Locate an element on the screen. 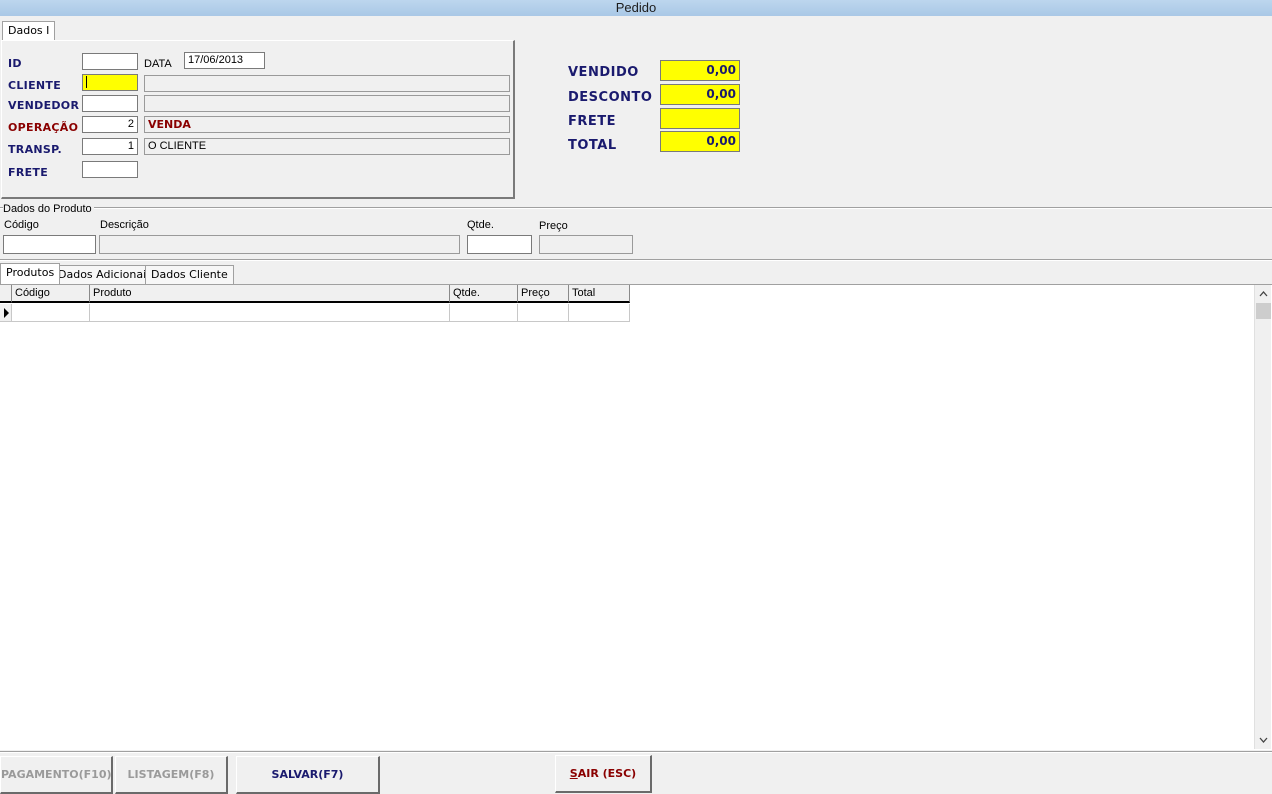 This screenshot has height=794, width=1272. grid-cell-preco is located at coordinates (543, 313).